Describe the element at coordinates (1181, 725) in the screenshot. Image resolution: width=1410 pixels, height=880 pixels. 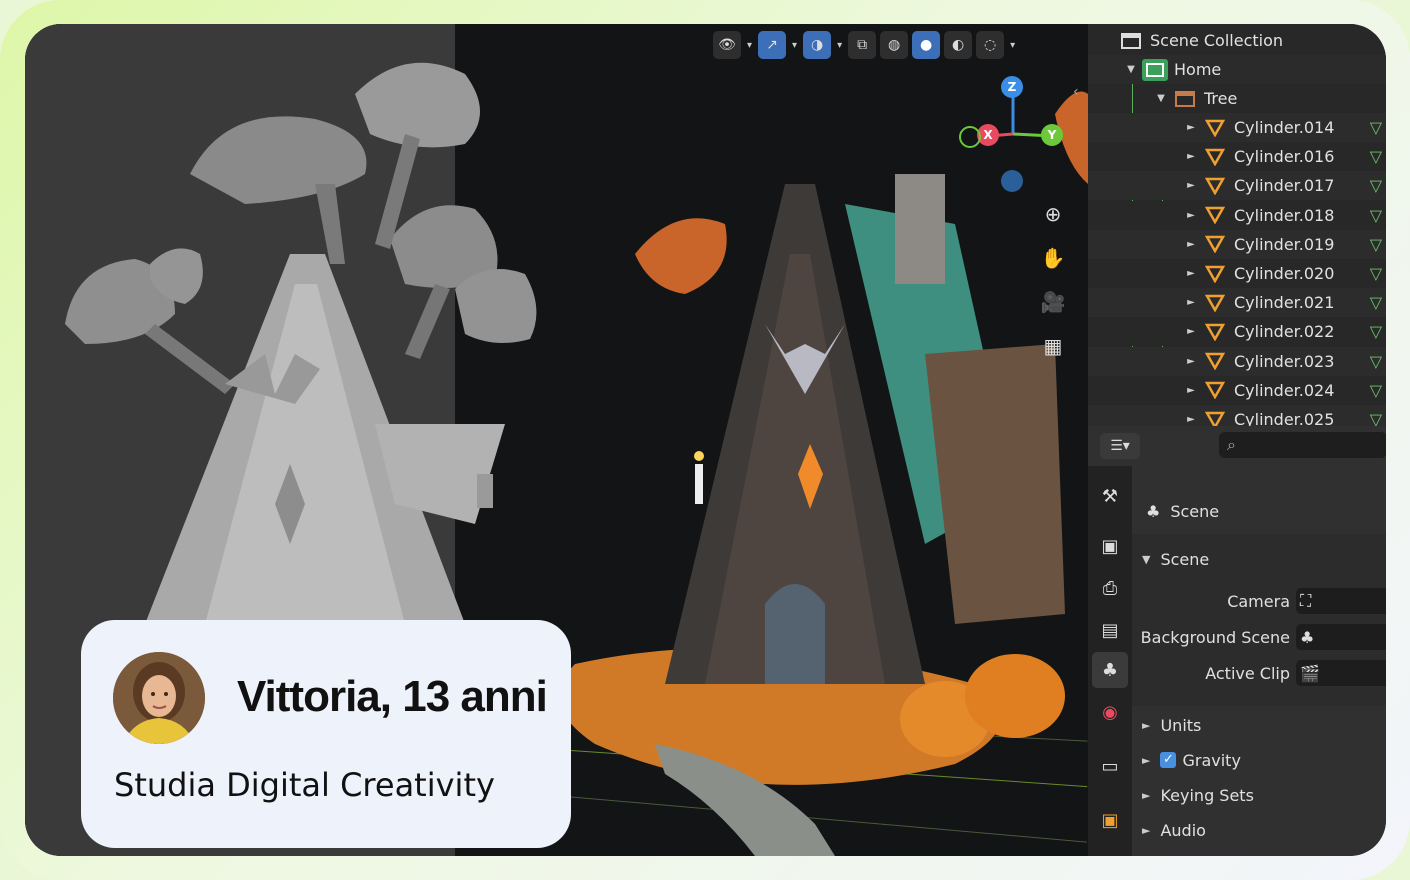
I see `panel-label: Units` at that location.